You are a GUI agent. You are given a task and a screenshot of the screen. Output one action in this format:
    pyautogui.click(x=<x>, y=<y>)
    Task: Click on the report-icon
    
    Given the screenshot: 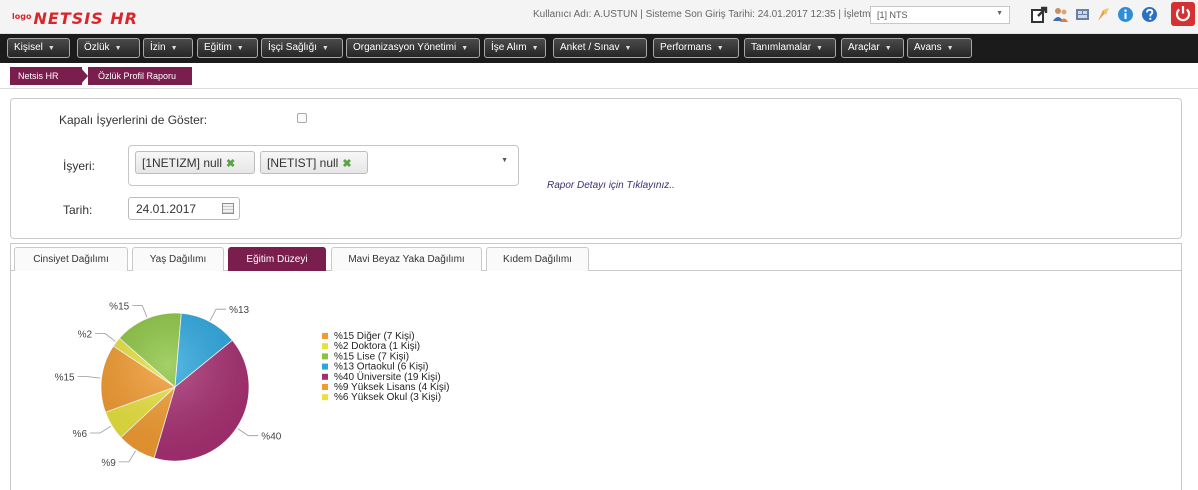 What is the action you would take?
    pyautogui.click(x=1082, y=14)
    